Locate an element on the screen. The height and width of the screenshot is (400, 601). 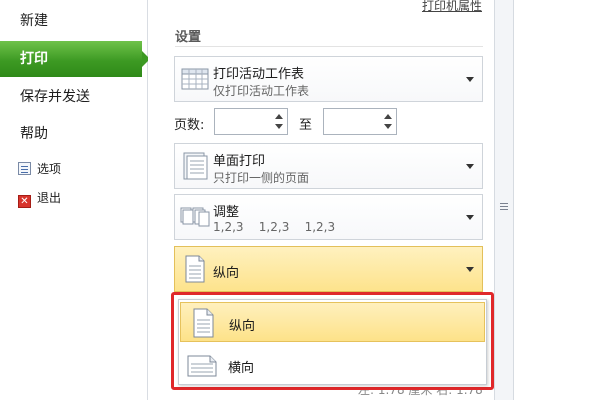
collate-title: 调整 is located at coordinates (226, 212).